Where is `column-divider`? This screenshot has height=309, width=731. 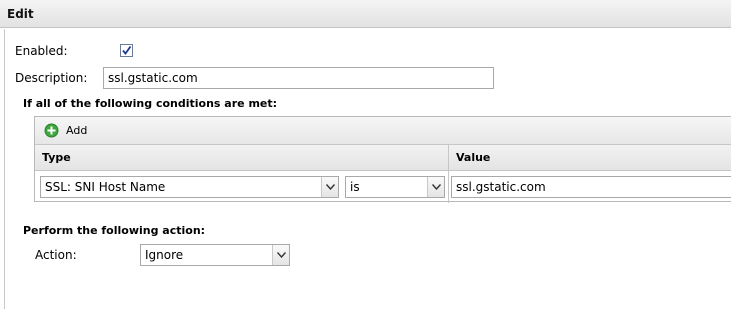
column-divider is located at coordinates (448, 174).